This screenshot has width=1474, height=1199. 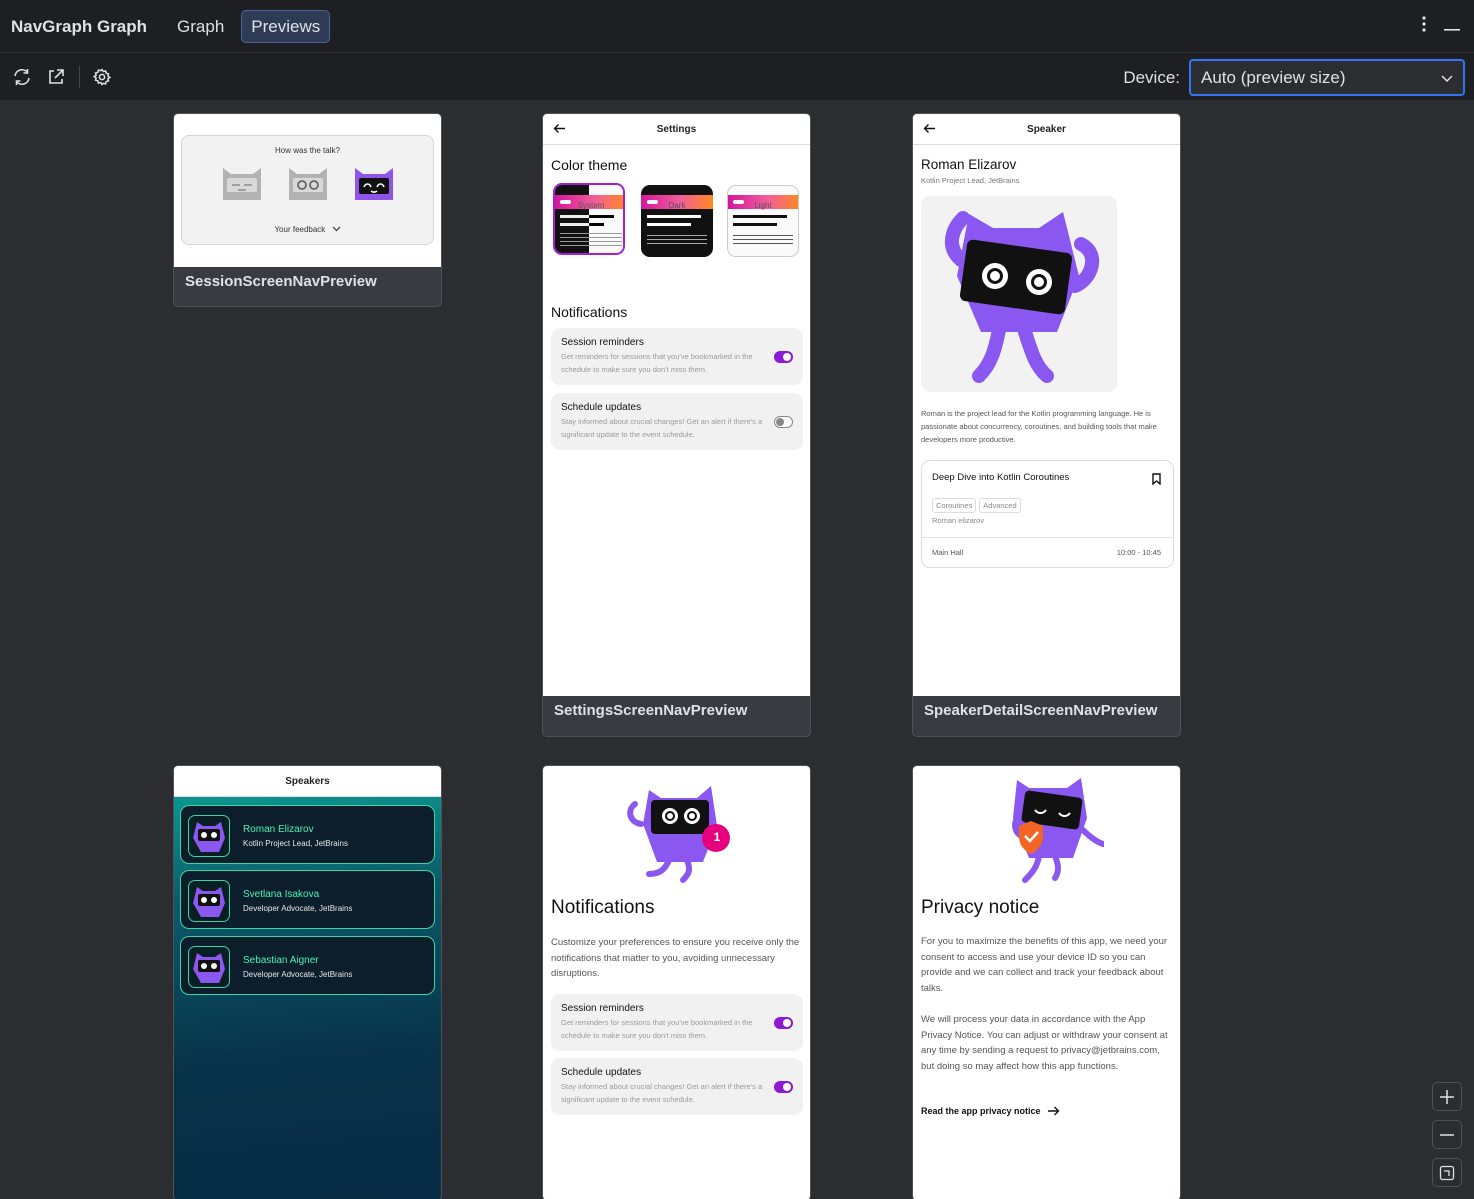 I want to click on refresh-icon, so click(x=22, y=77).